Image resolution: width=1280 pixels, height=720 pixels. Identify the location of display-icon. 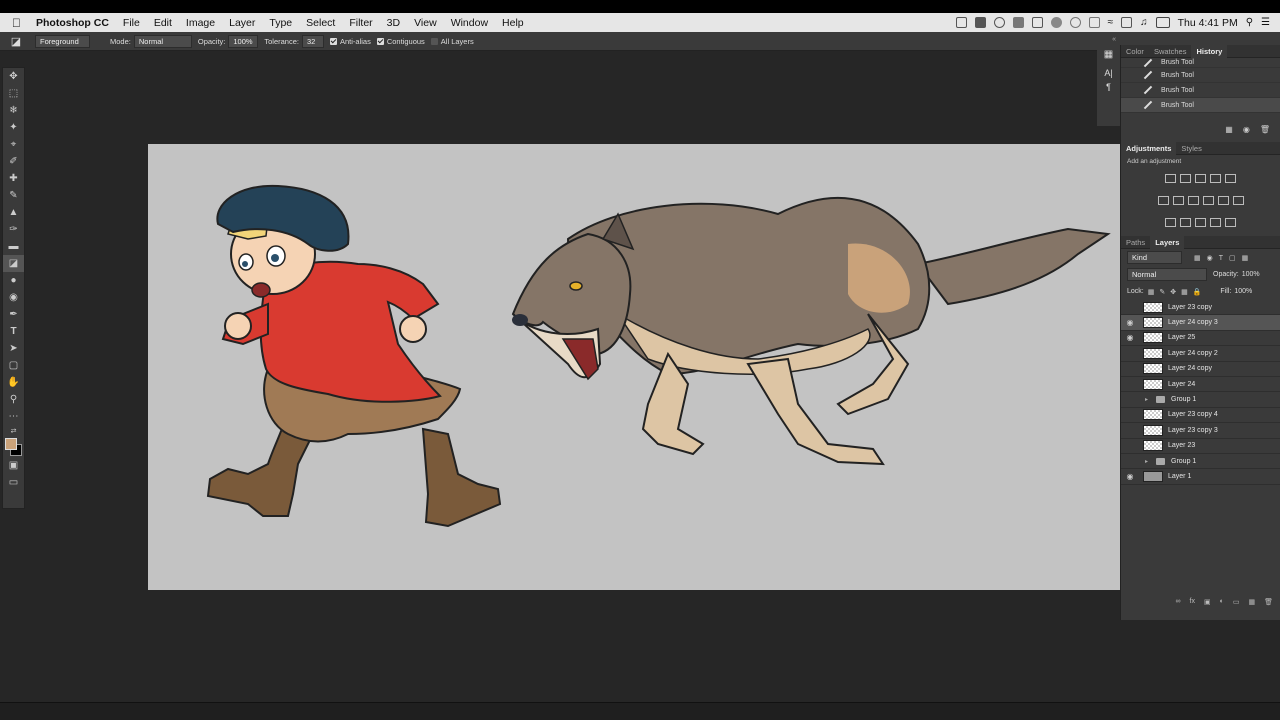
(1037, 22).